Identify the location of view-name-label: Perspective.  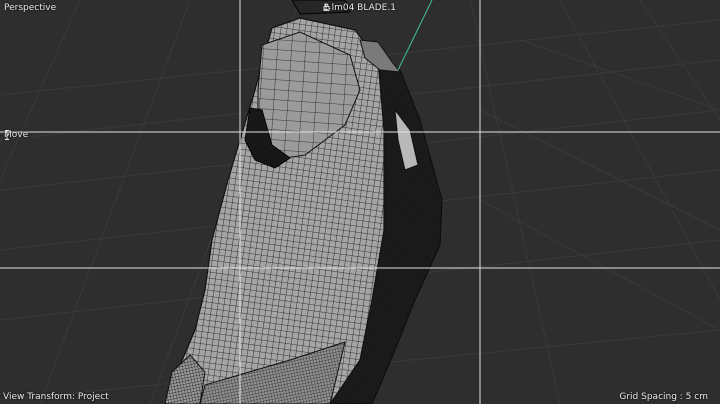
(30, 8).